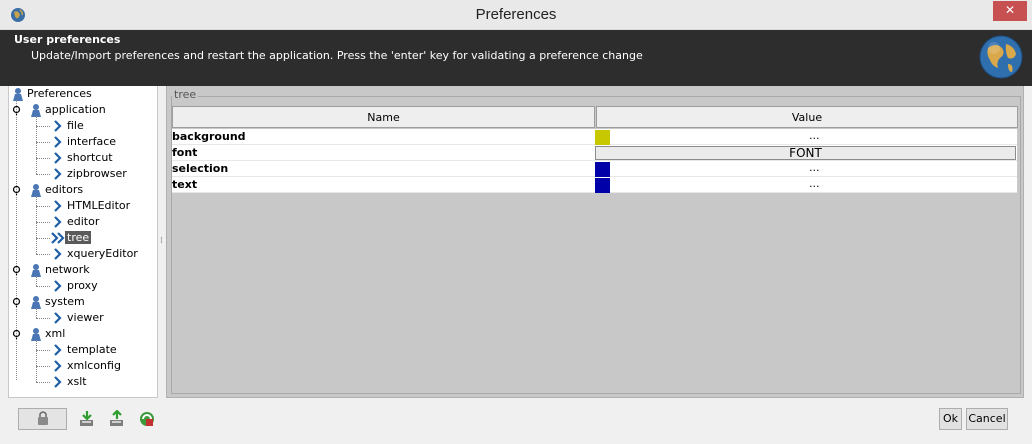  I want to click on tree-item-file: file, so click(68, 126).